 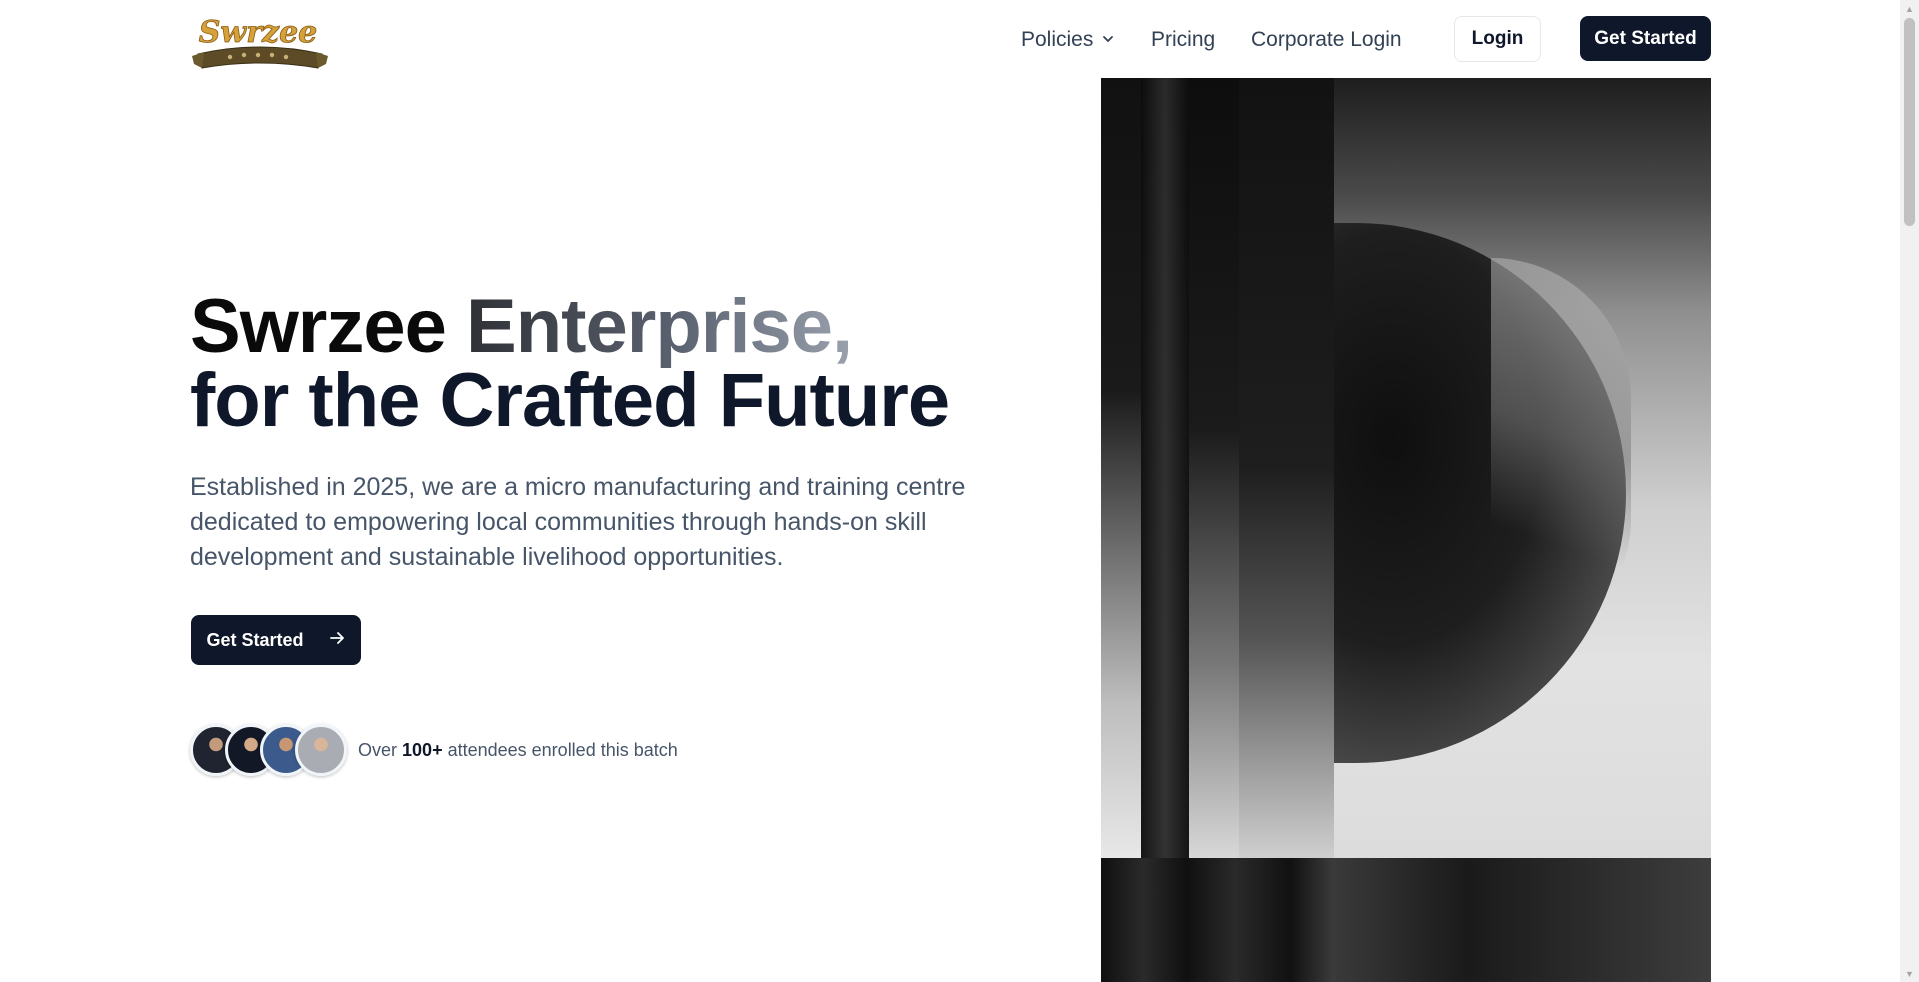 I want to click on login-button: Login, so click(x=1497, y=39).